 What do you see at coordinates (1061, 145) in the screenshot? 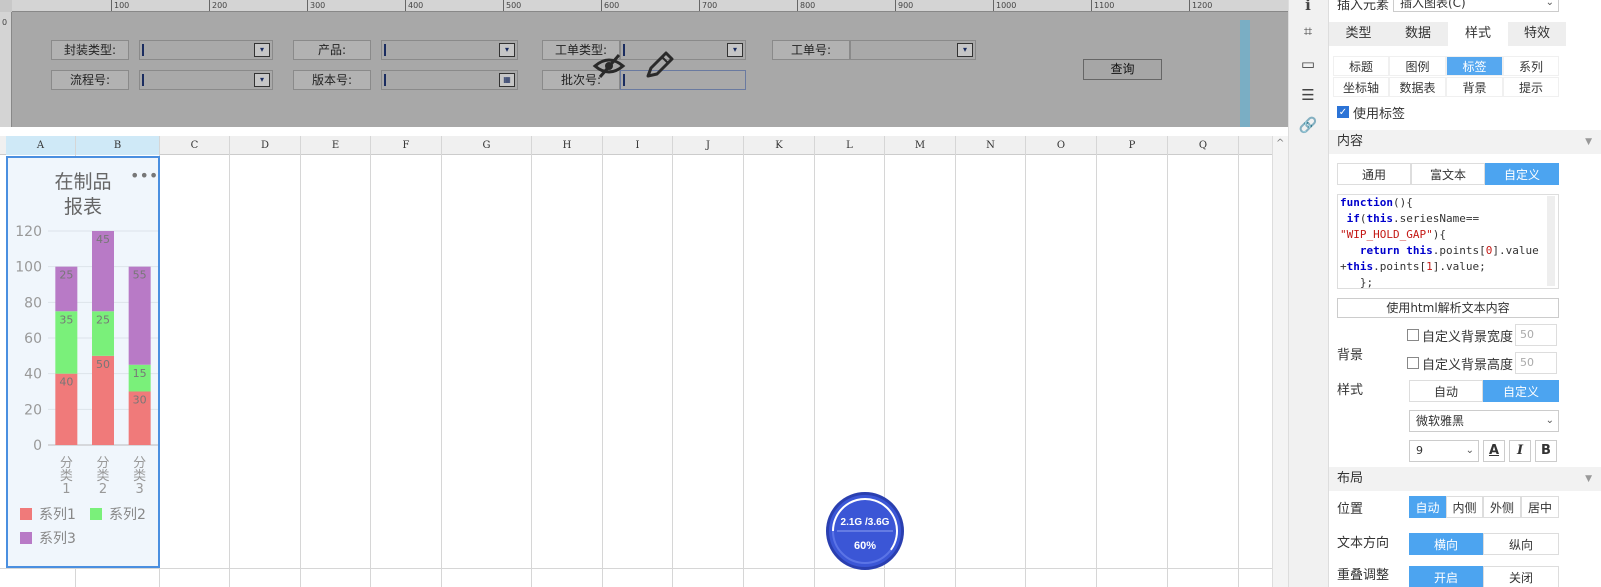
I see `column-header-o: O` at bounding box center [1061, 145].